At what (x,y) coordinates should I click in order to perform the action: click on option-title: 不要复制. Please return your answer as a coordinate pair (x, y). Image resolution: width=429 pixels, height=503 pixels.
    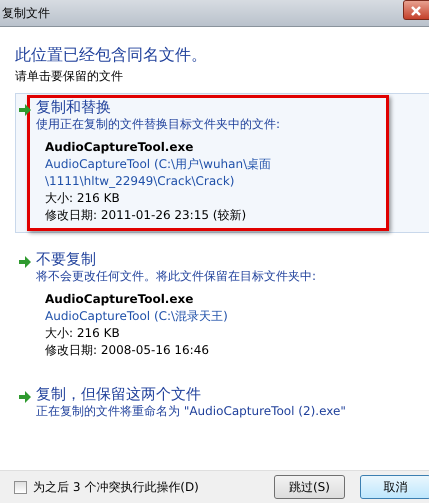
    Looking at the image, I should click on (66, 259).